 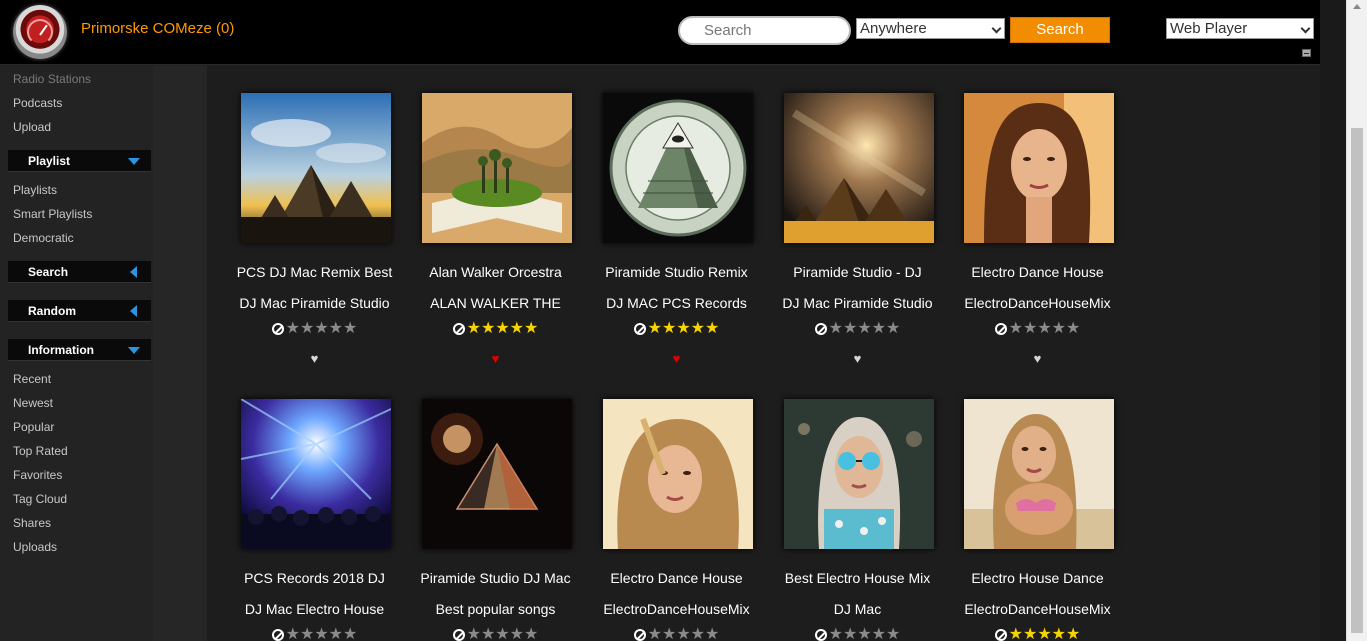 I want to click on sidebar-item-popular: Popular, so click(x=33, y=427).